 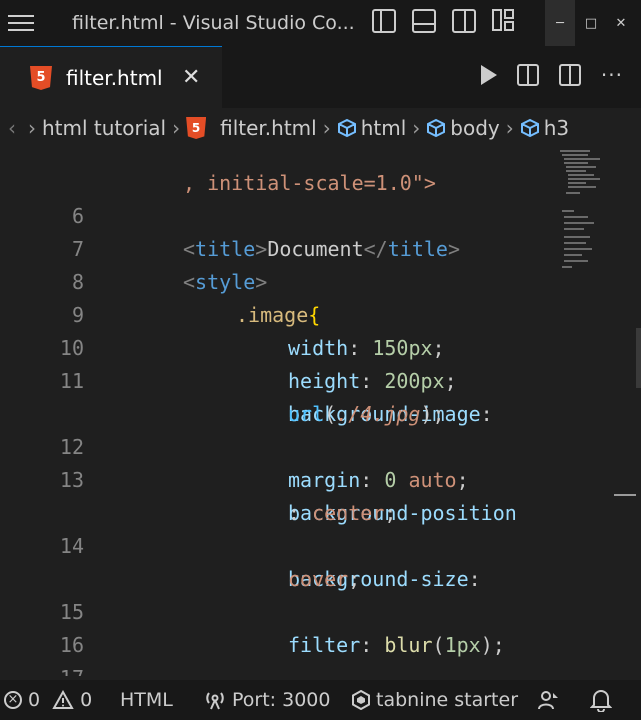 I want to click on tabnine-label: tabnine starter, so click(x=447, y=700).